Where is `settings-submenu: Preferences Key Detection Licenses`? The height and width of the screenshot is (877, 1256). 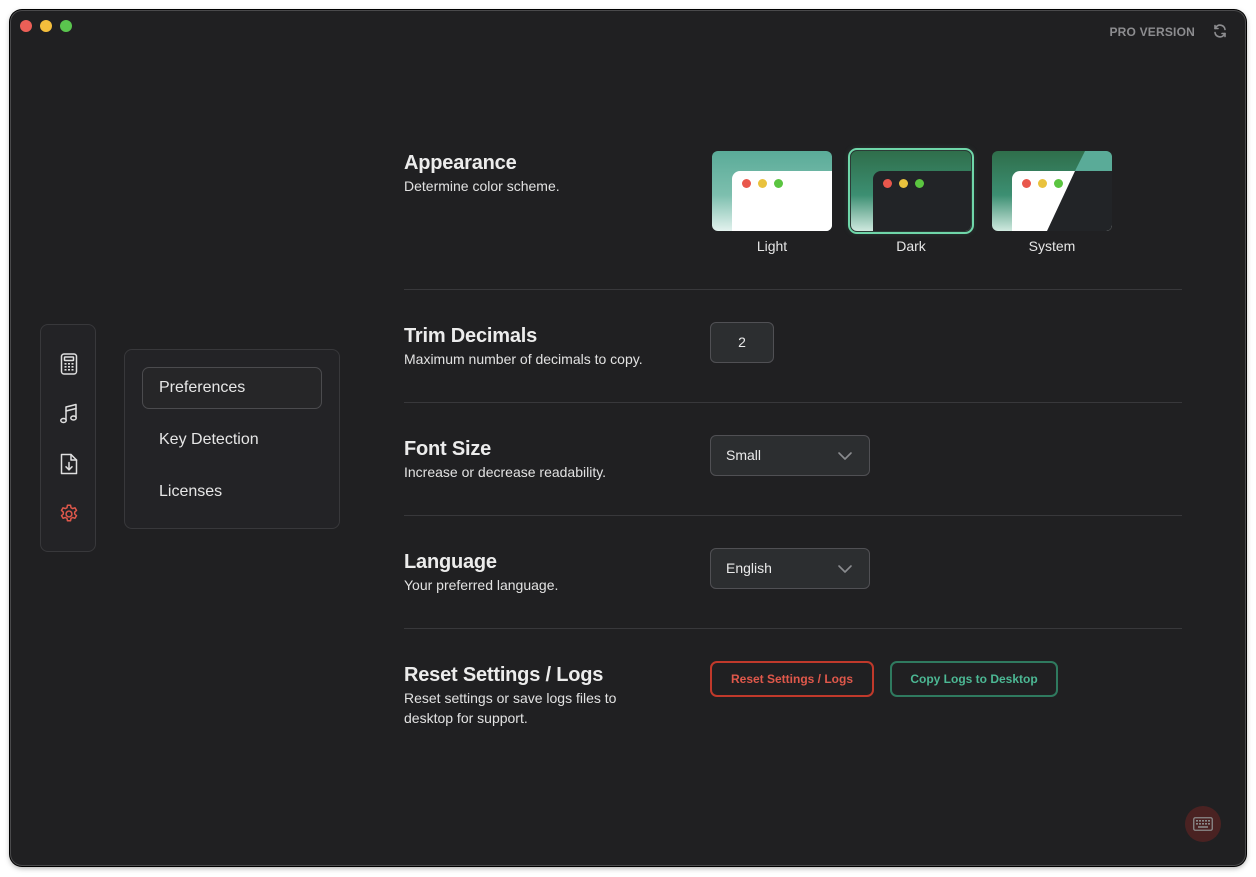
settings-submenu: Preferences Key Detection Licenses is located at coordinates (232, 439).